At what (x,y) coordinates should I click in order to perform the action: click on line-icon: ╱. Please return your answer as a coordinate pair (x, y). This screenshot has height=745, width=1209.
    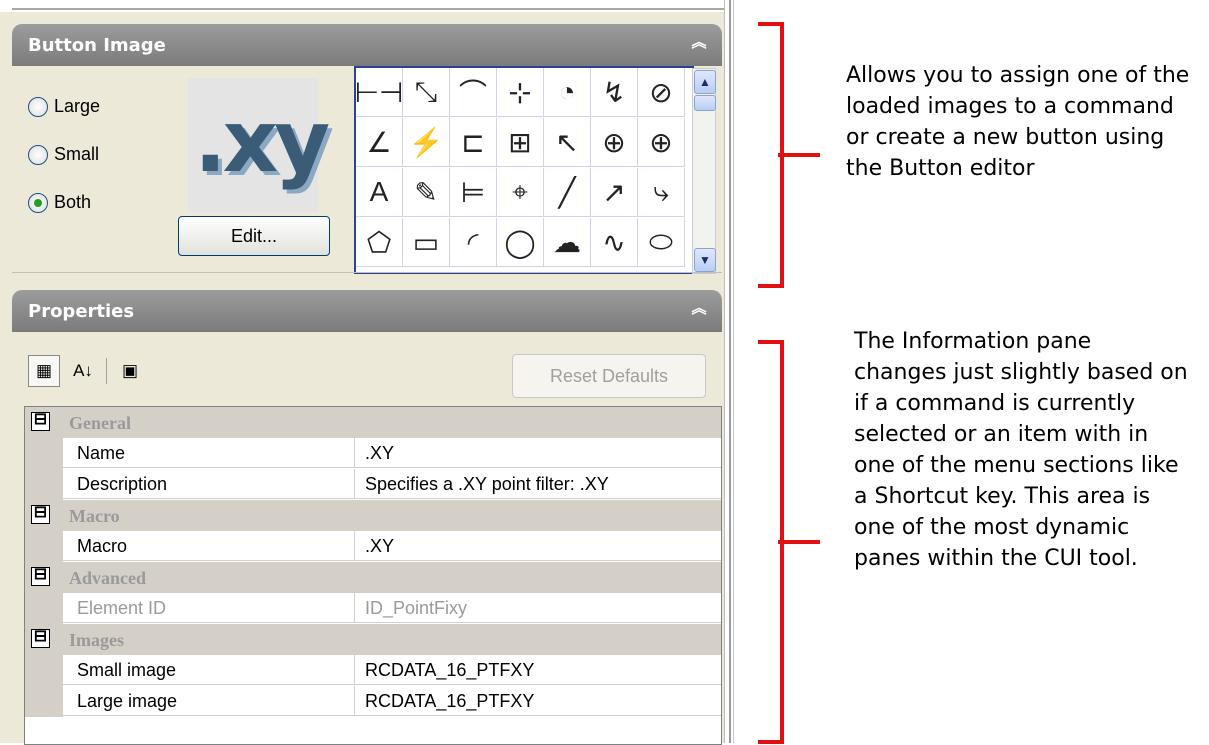
    Looking at the image, I should click on (567, 192).